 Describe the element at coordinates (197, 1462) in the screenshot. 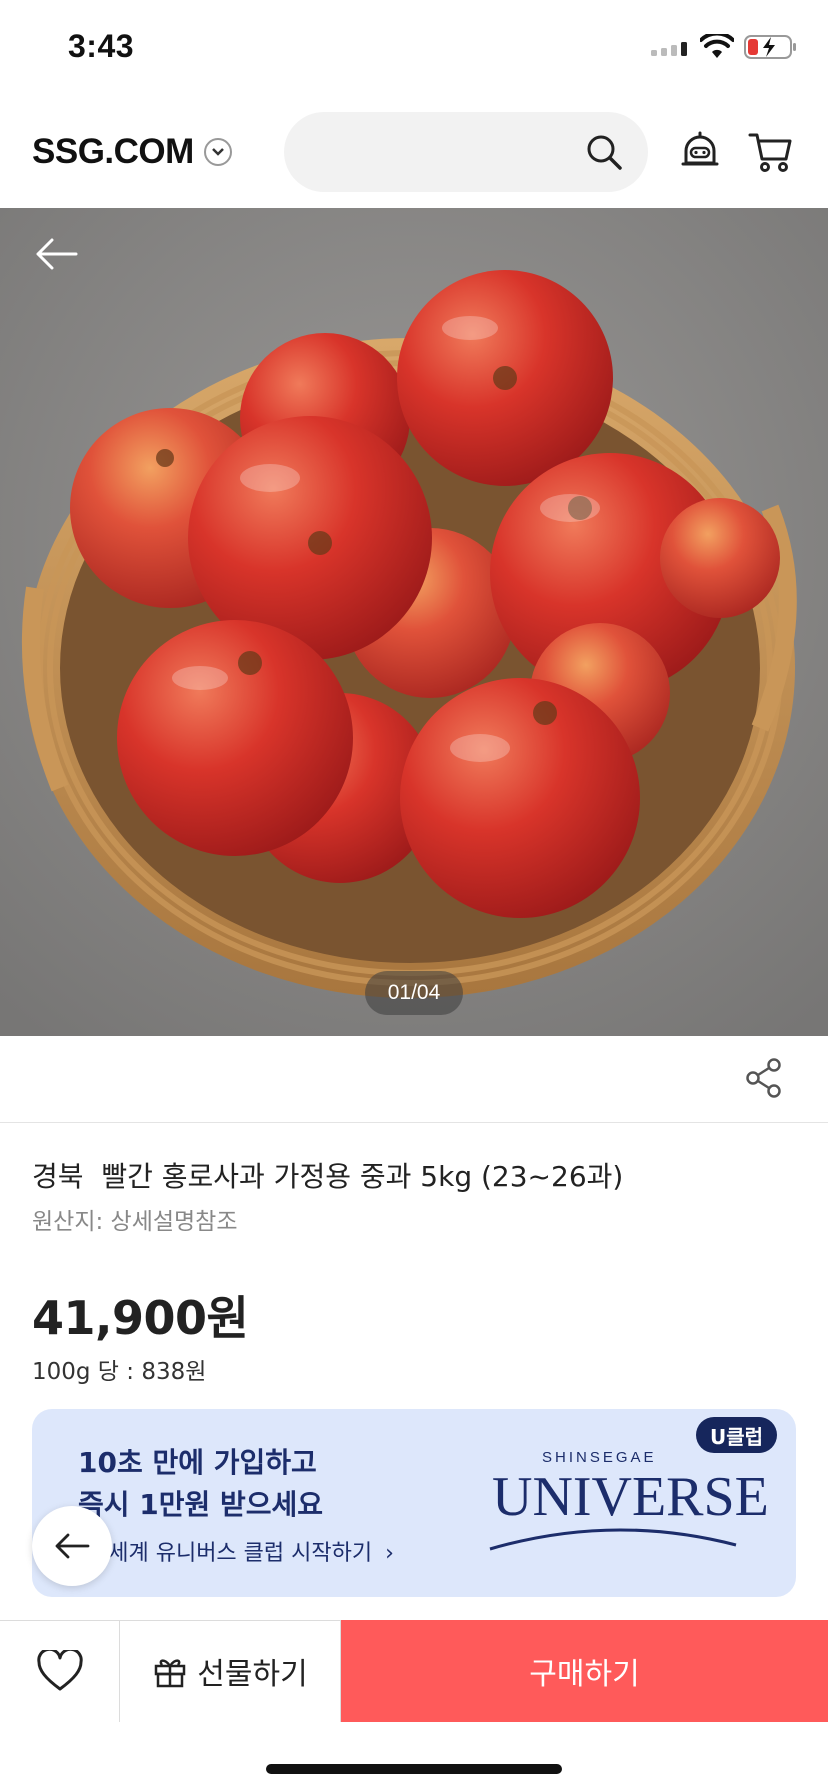

I see `banner-headline-1: 10초 만에 가입하고` at that location.